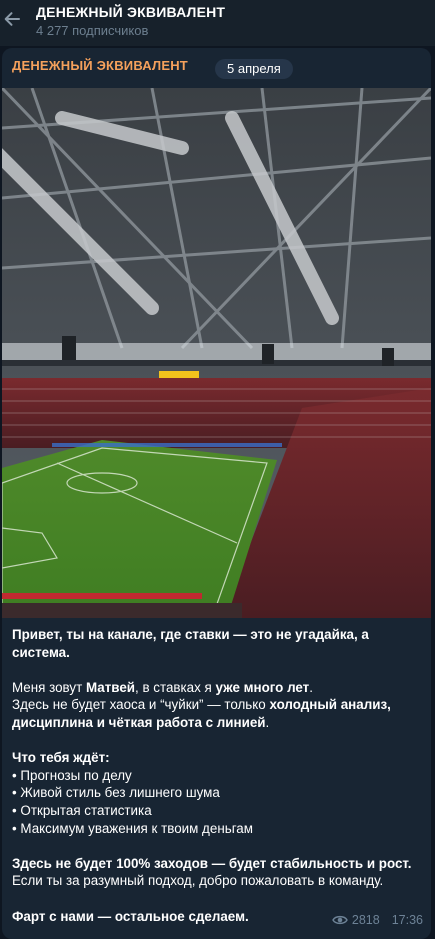 This screenshot has width=435, height=939. I want to click on list-title: Что тебя ждёт:, so click(61, 758).